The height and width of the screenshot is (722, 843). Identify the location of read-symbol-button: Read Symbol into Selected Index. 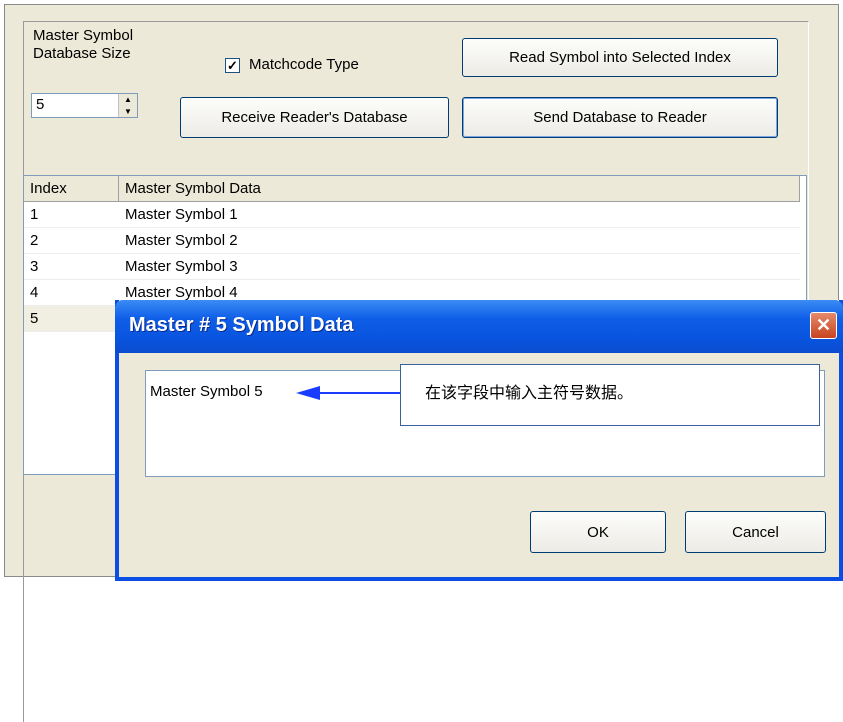
(620, 57).